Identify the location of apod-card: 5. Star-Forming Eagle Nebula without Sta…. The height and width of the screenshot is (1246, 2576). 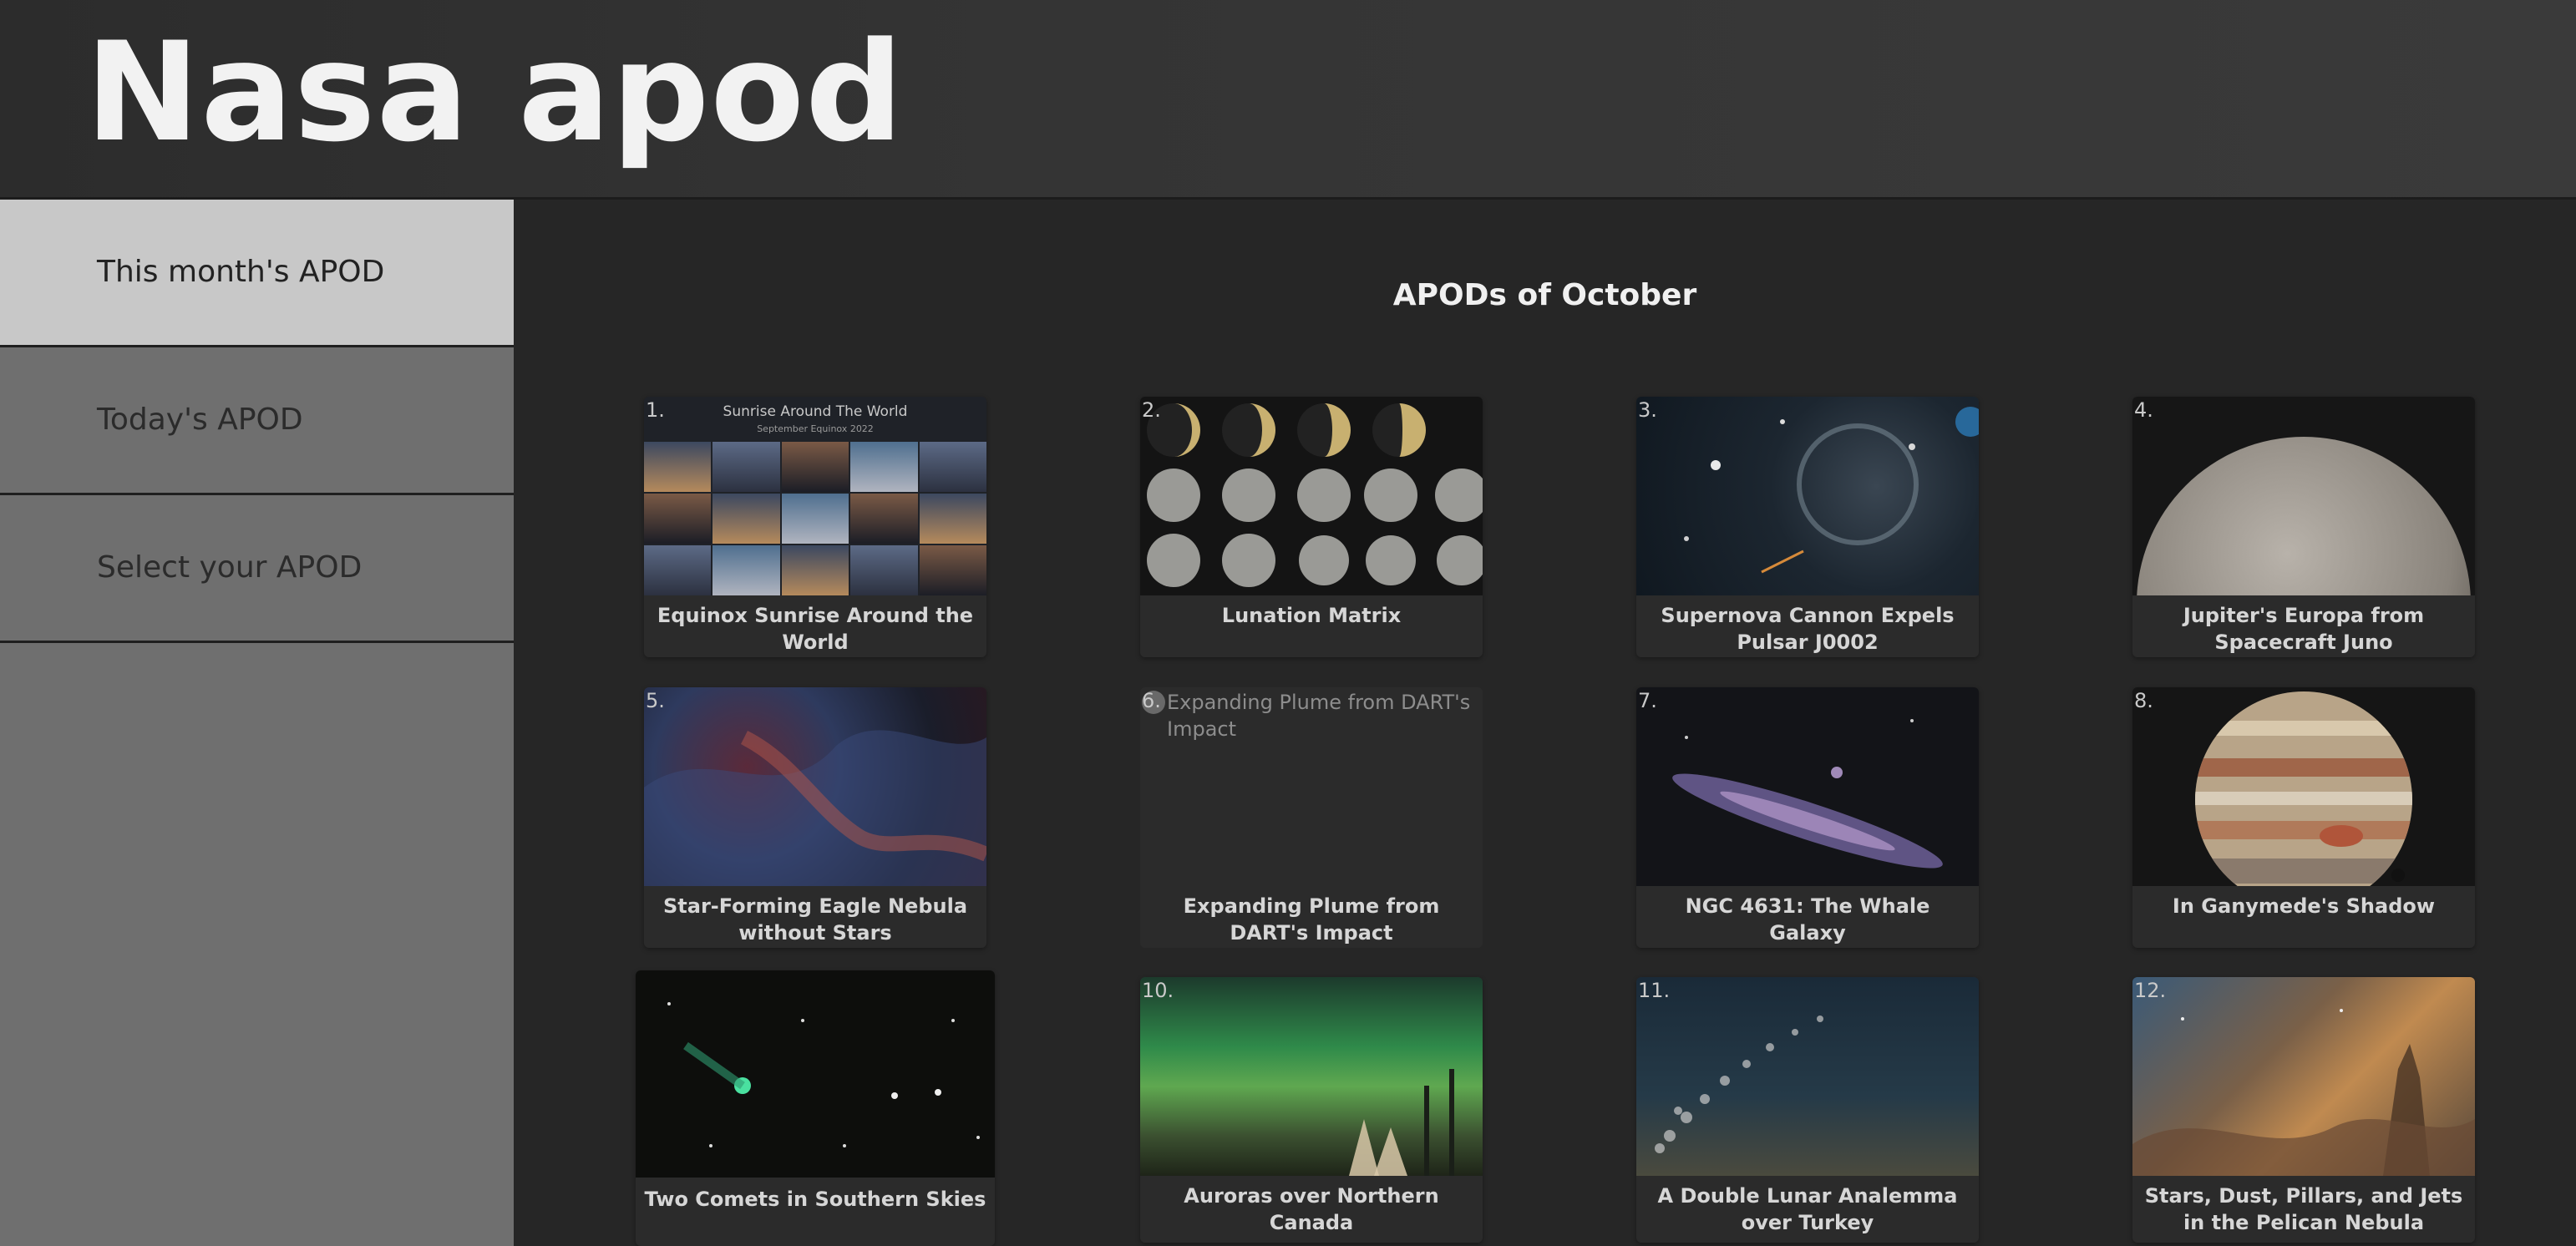
(815, 817).